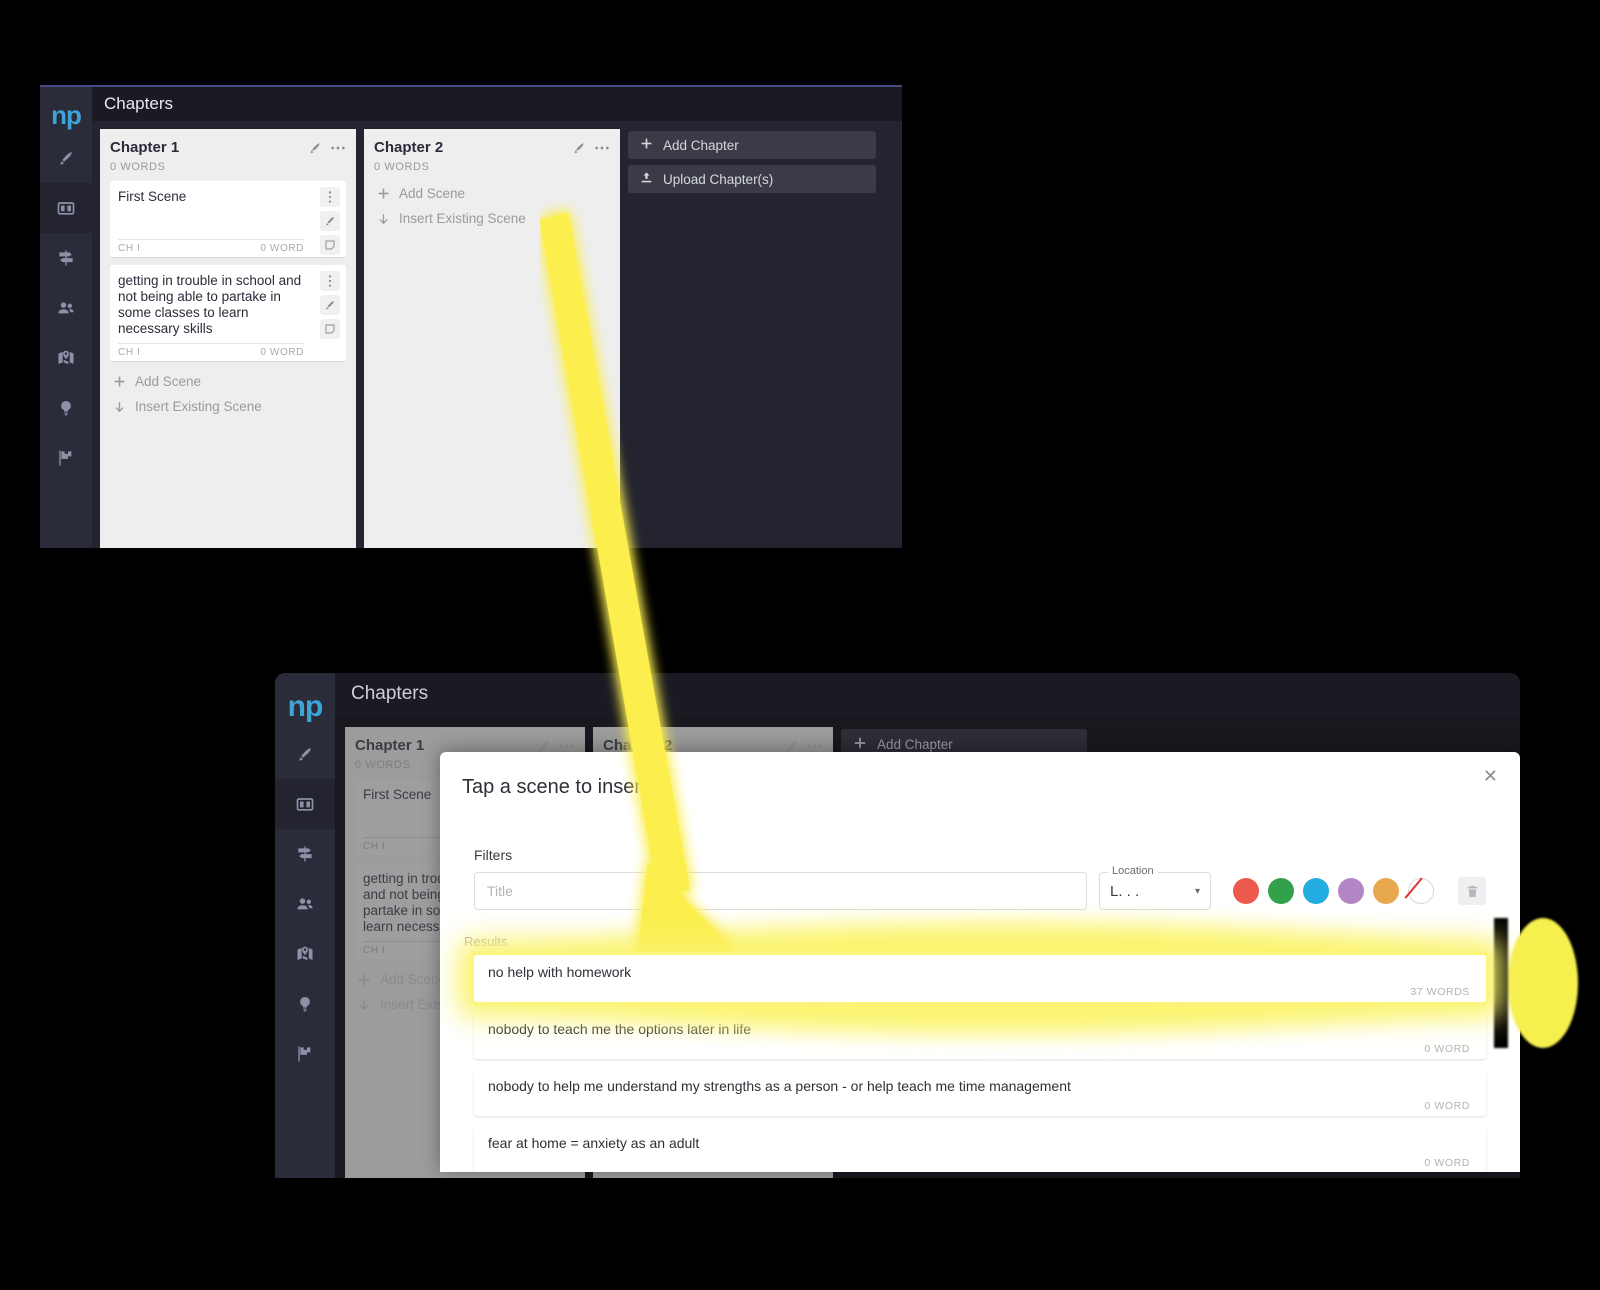  What do you see at coordinates (980, 854) in the screenshot?
I see `filters-section: Filters Location L. . . ▾` at bounding box center [980, 854].